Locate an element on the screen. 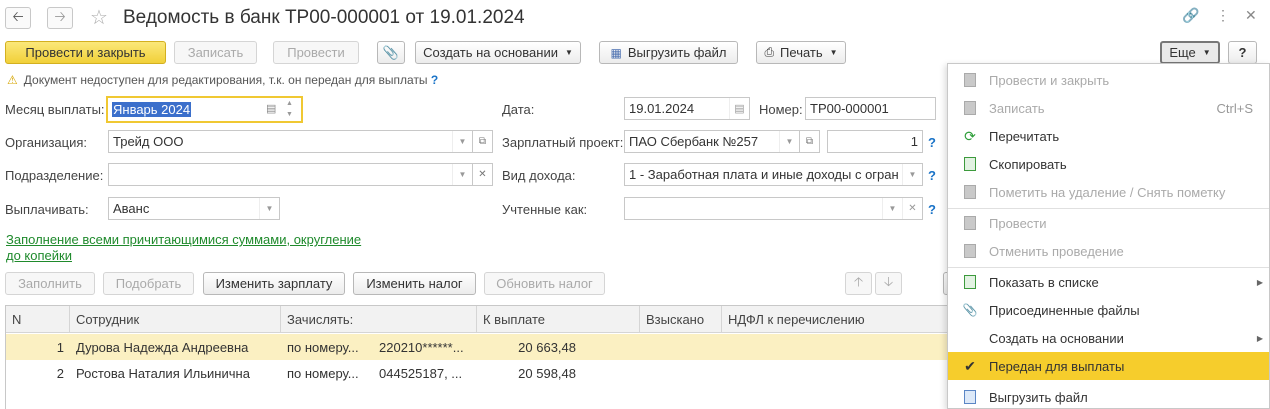 This screenshot has height=409, width=1270. salary-project-count-field: 1 is located at coordinates (875, 141).